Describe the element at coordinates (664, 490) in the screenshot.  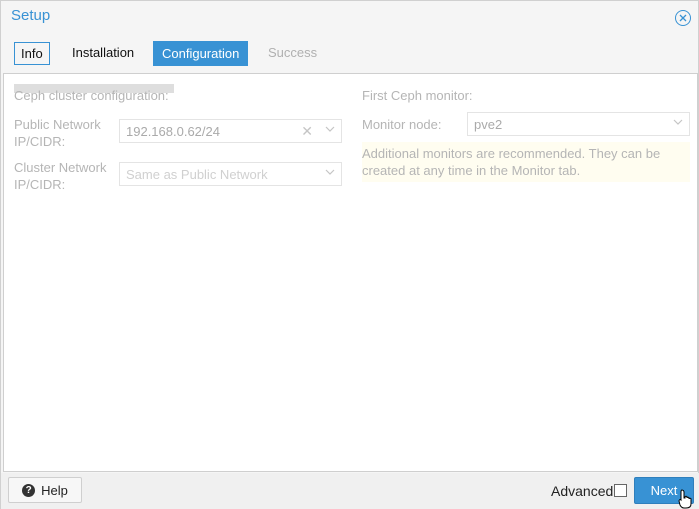
I see `next-button: Next` at that location.